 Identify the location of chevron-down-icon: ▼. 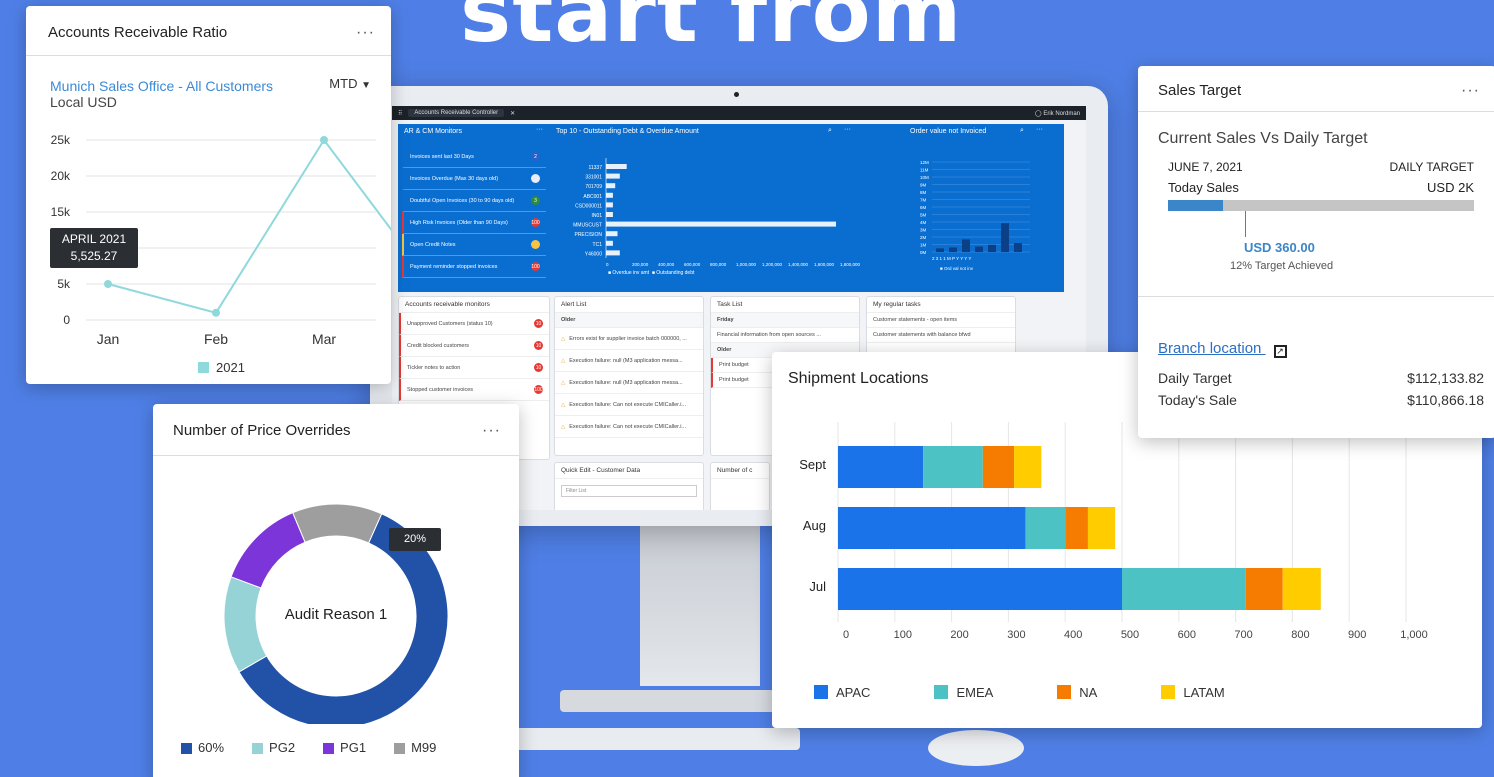
(366, 85).